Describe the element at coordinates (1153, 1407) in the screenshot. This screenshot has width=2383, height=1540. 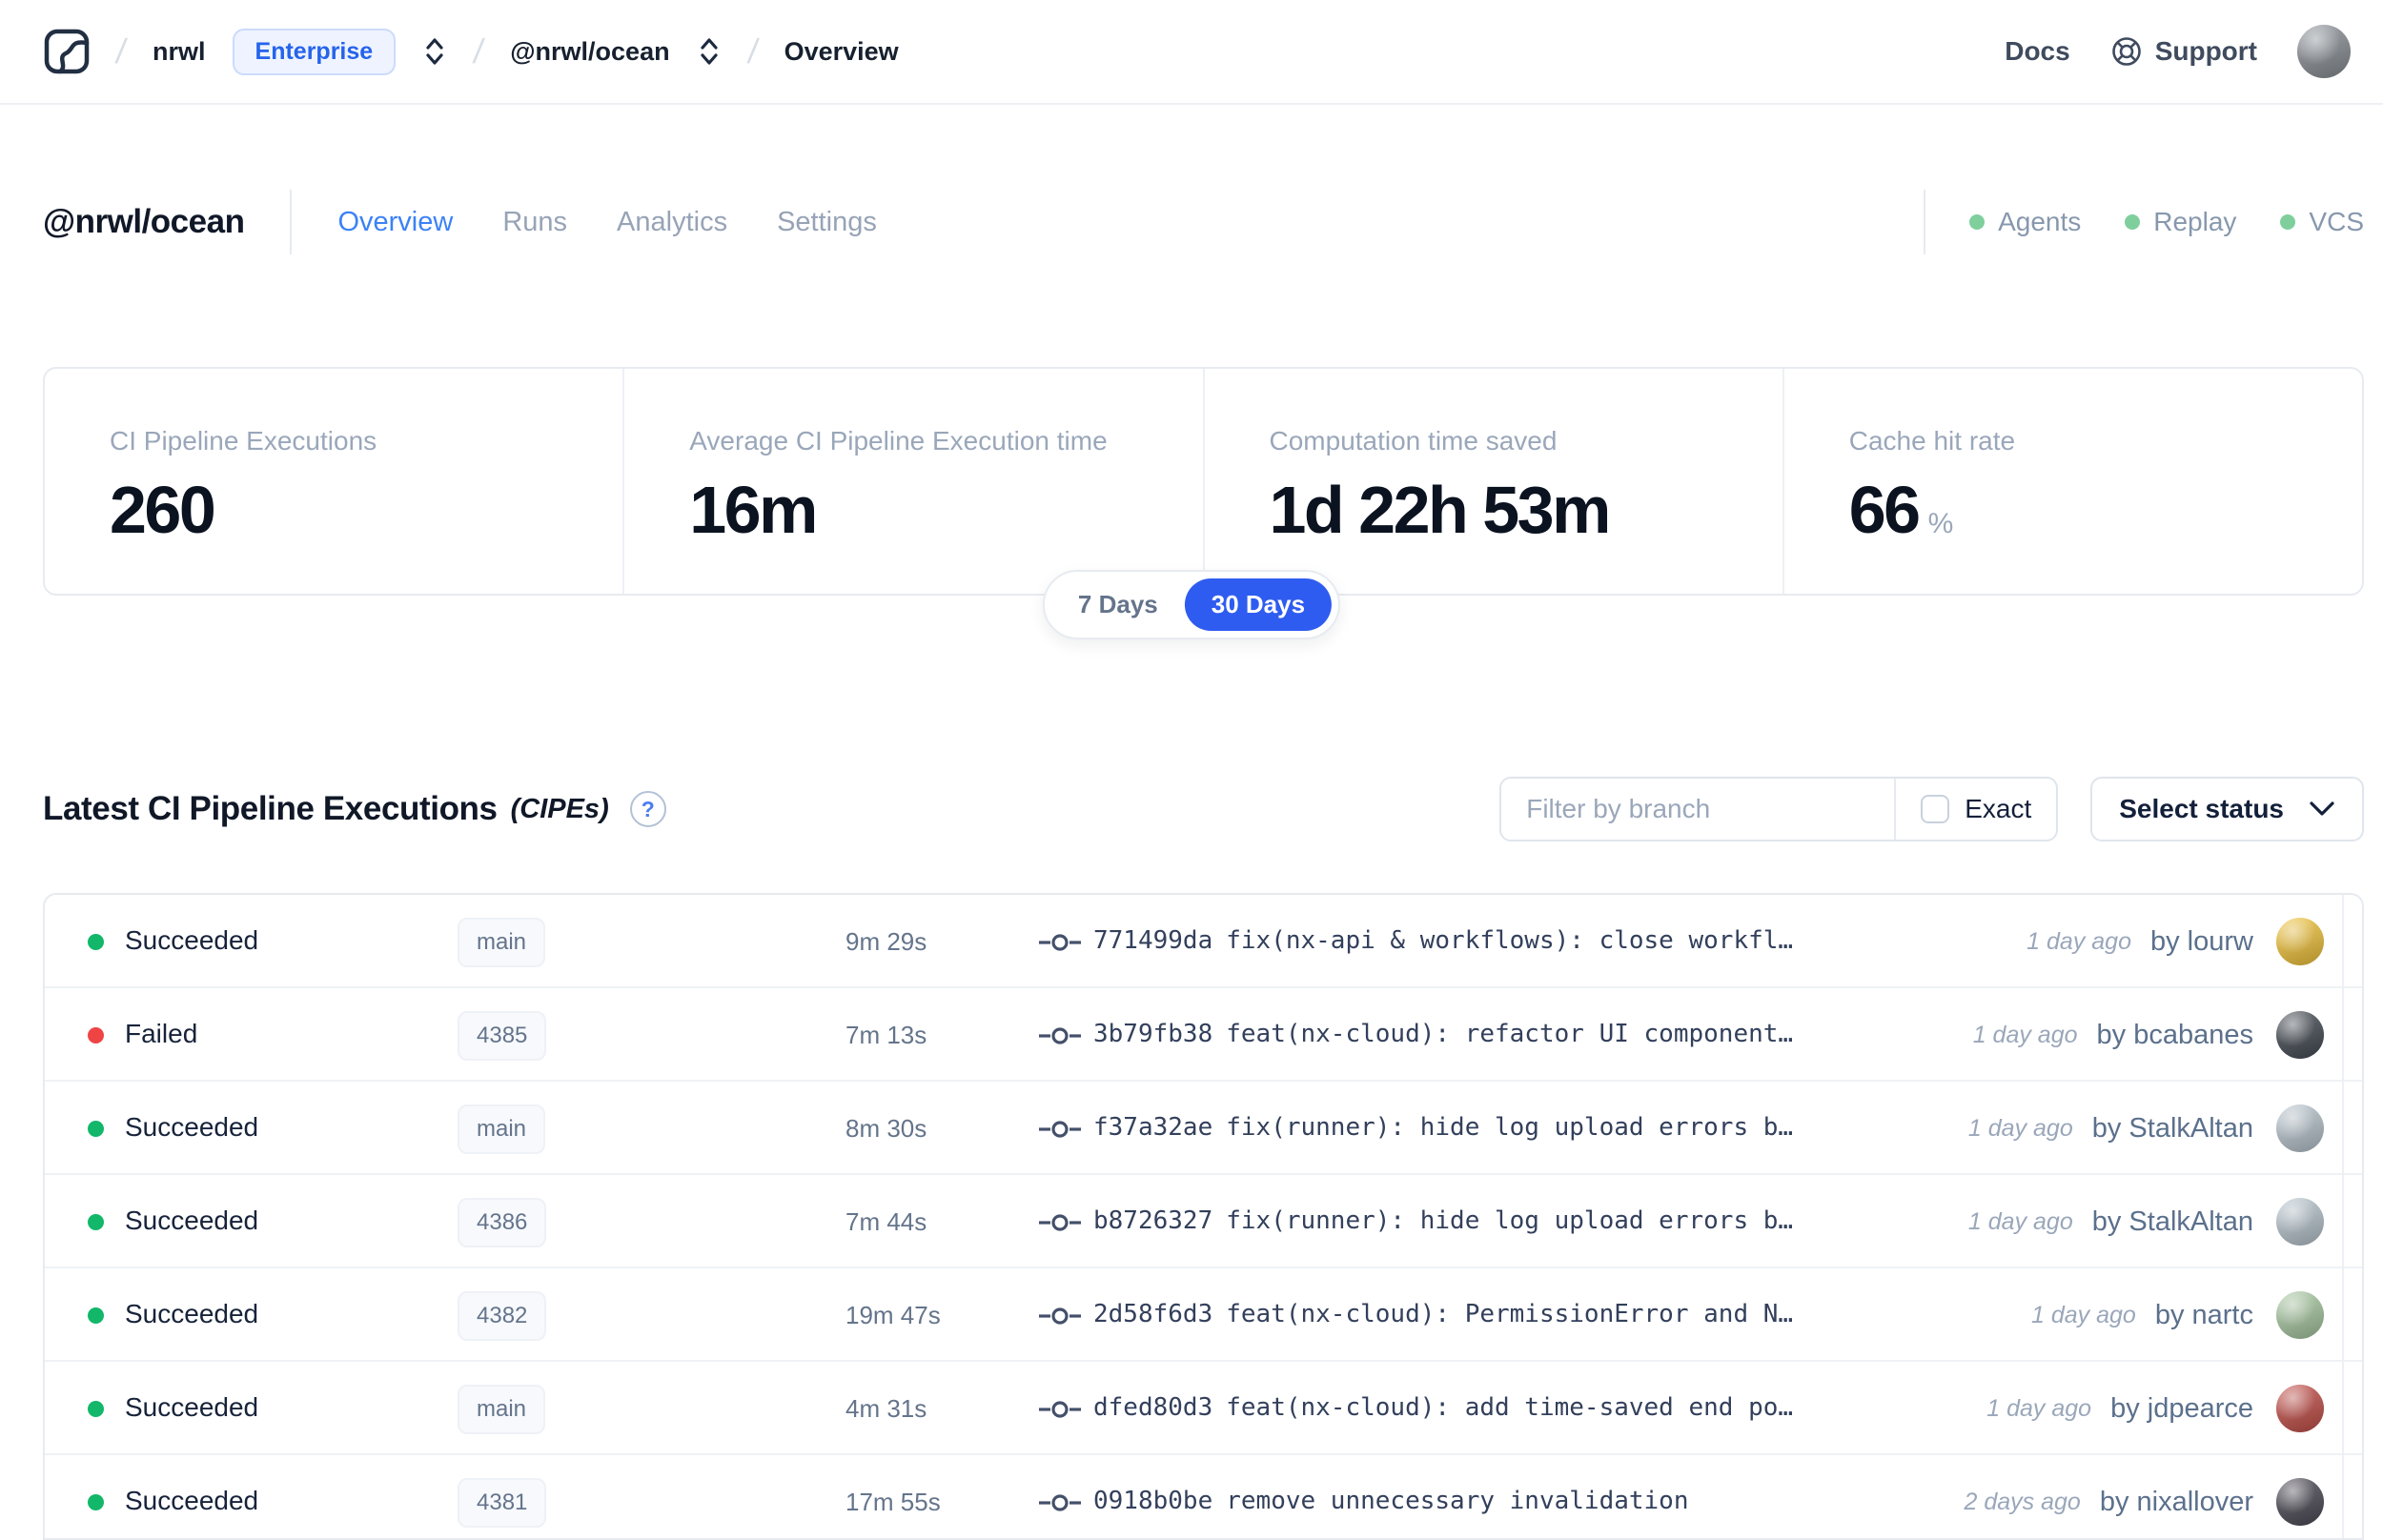
I see `commit-hash: dfed80d3` at that location.